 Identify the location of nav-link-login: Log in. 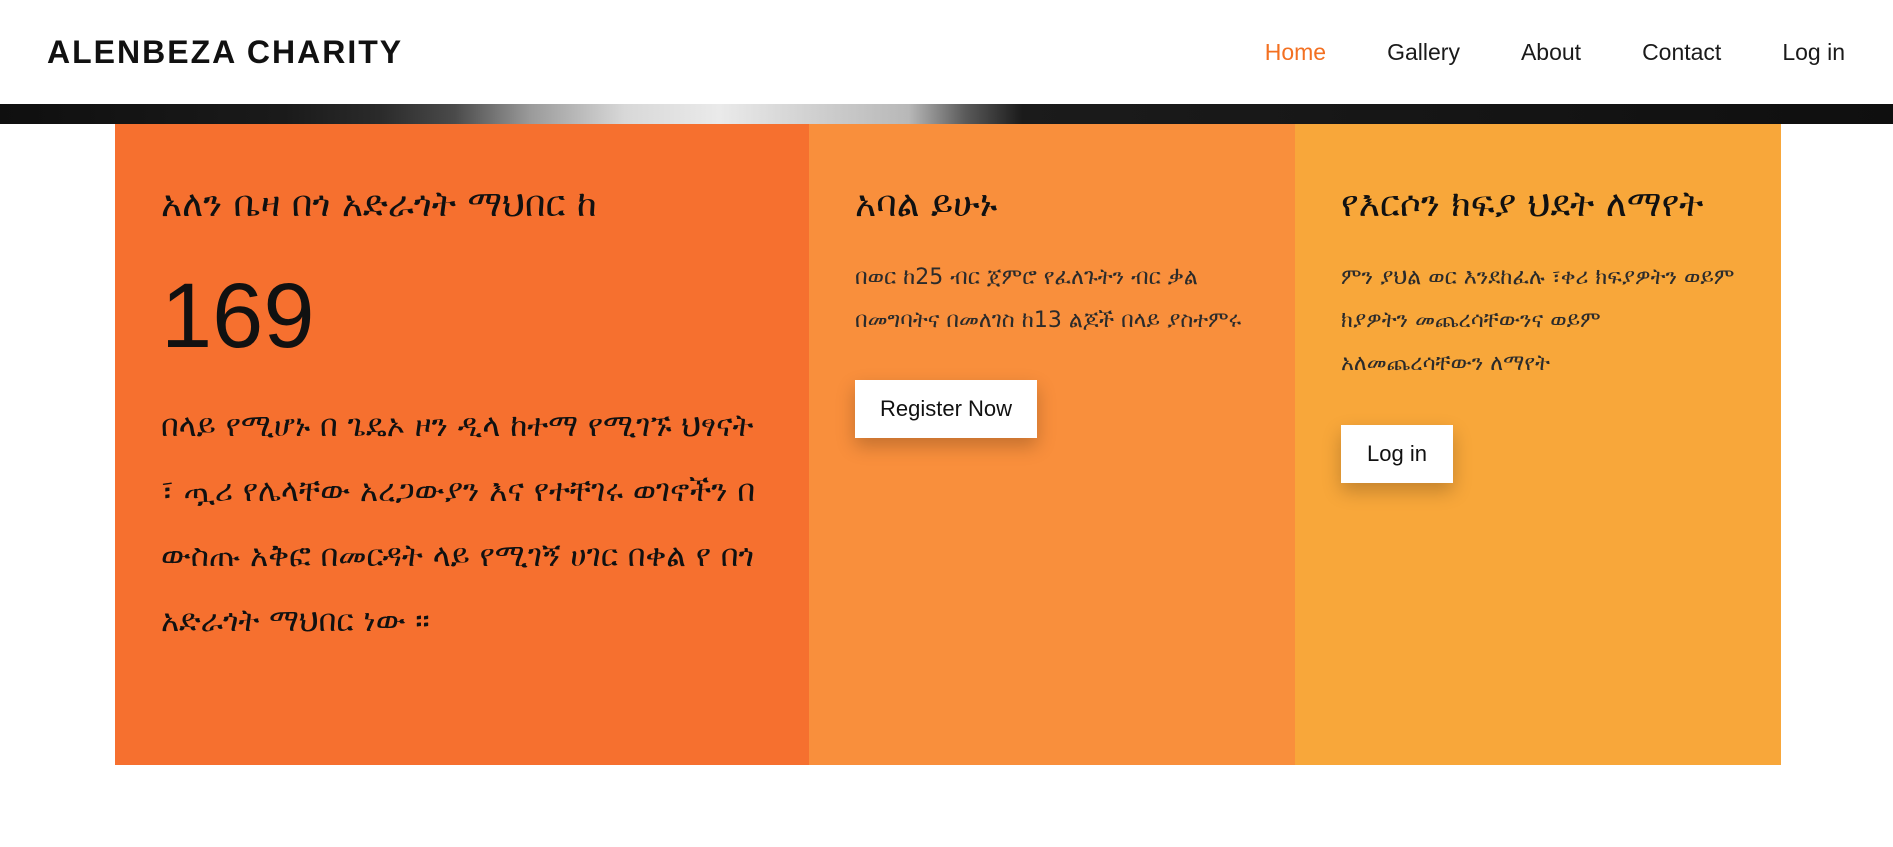
(1813, 52).